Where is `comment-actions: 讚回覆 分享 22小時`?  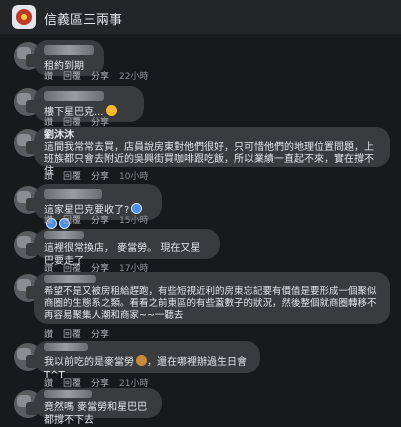 comment-actions: 讚回覆 分享 22小時 is located at coordinates (101, 75).